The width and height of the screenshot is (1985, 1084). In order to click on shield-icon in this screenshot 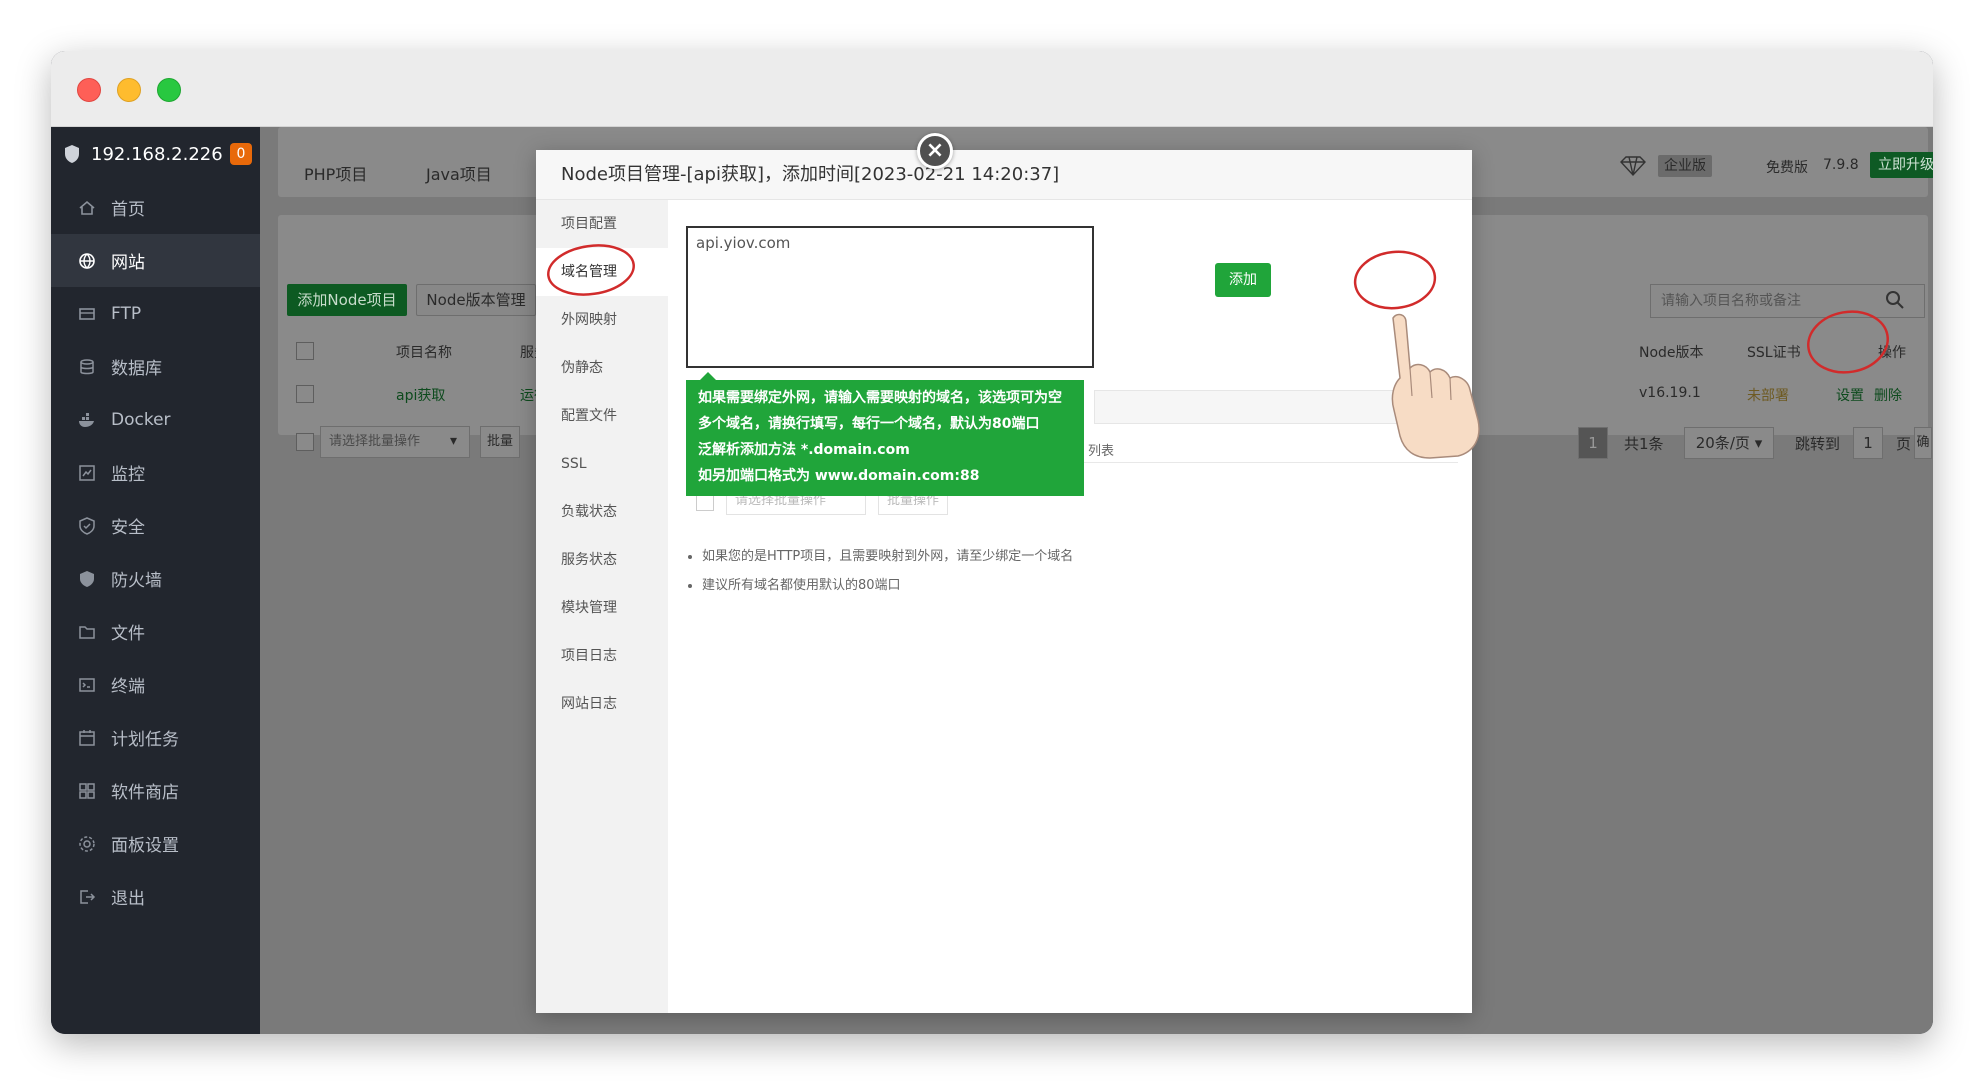, I will do `click(72, 154)`.